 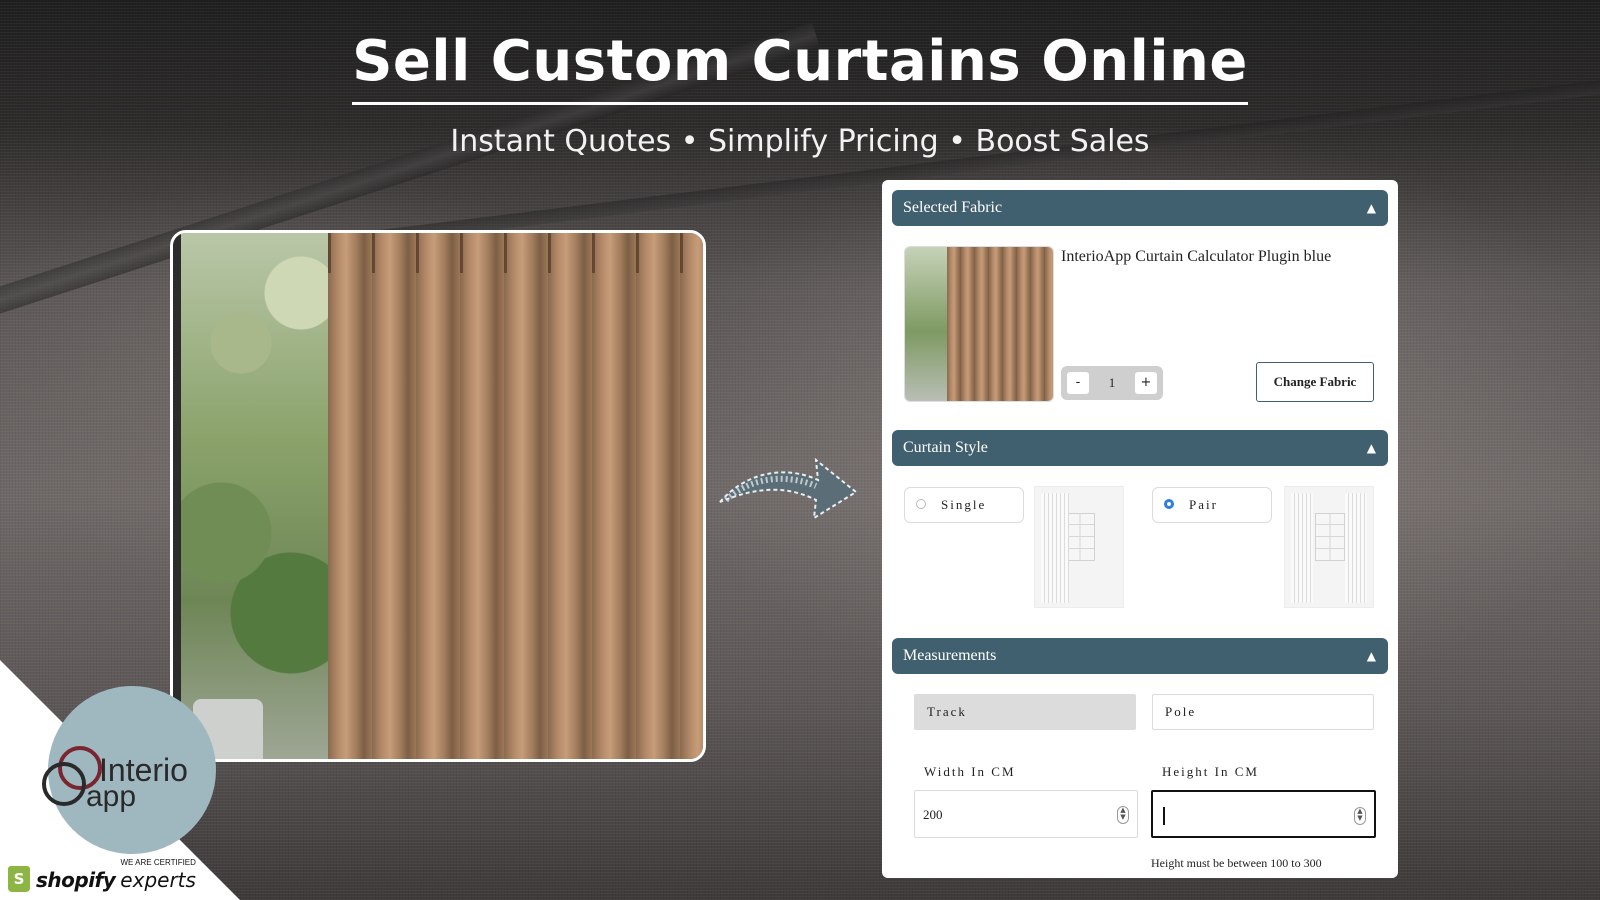 What do you see at coordinates (1248, 815) in the screenshot?
I see `height-input` at bounding box center [1248, 815].